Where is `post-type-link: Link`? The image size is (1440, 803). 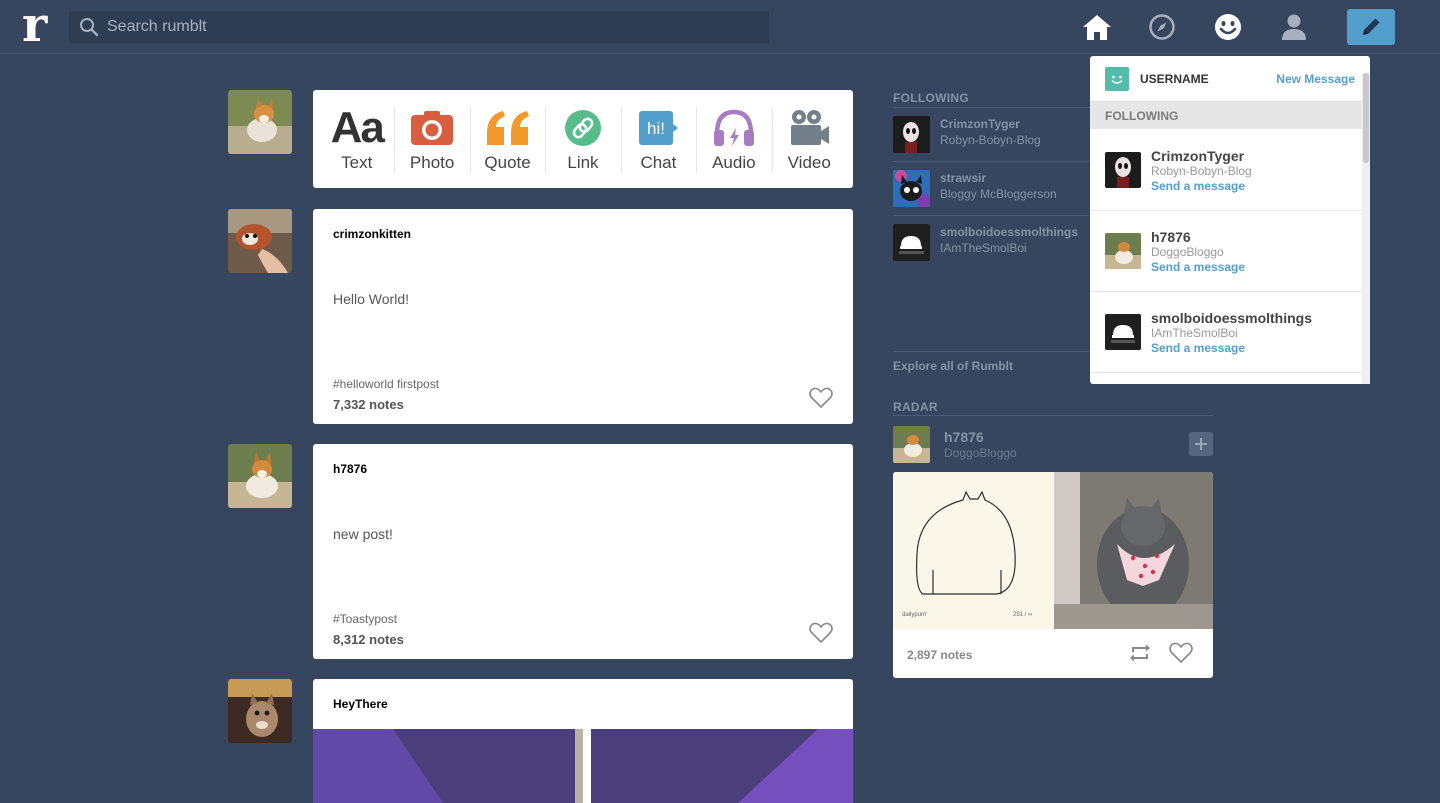 post-type-link: Link is located at coordinates (582, 139).